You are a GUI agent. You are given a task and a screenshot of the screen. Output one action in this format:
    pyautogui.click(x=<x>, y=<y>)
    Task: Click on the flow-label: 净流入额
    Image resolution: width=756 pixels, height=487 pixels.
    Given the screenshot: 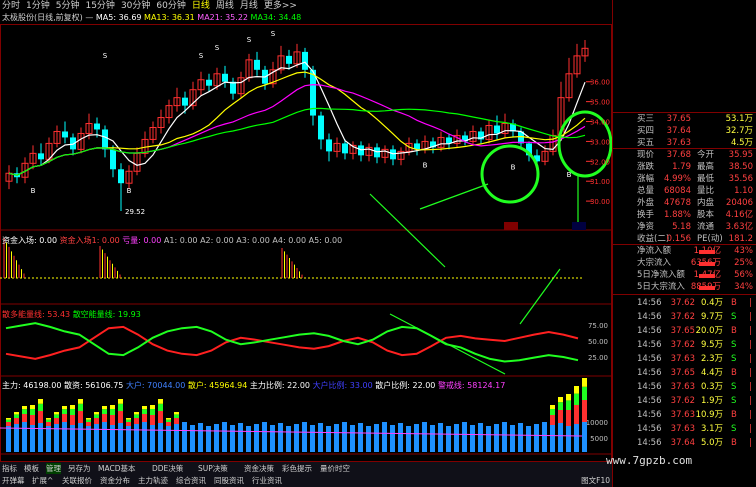 What is the action you would take?
    pyautogui.click(x=654, y=251)
    